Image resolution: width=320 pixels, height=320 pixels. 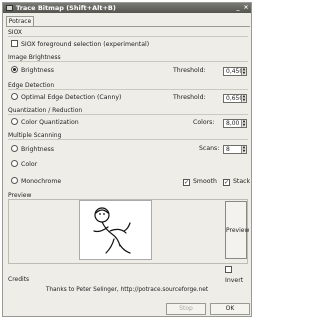 I want to click on title-bar: Trace Bitmap (Shift+Alt+B) _ ×, so click(x=127, y=8).